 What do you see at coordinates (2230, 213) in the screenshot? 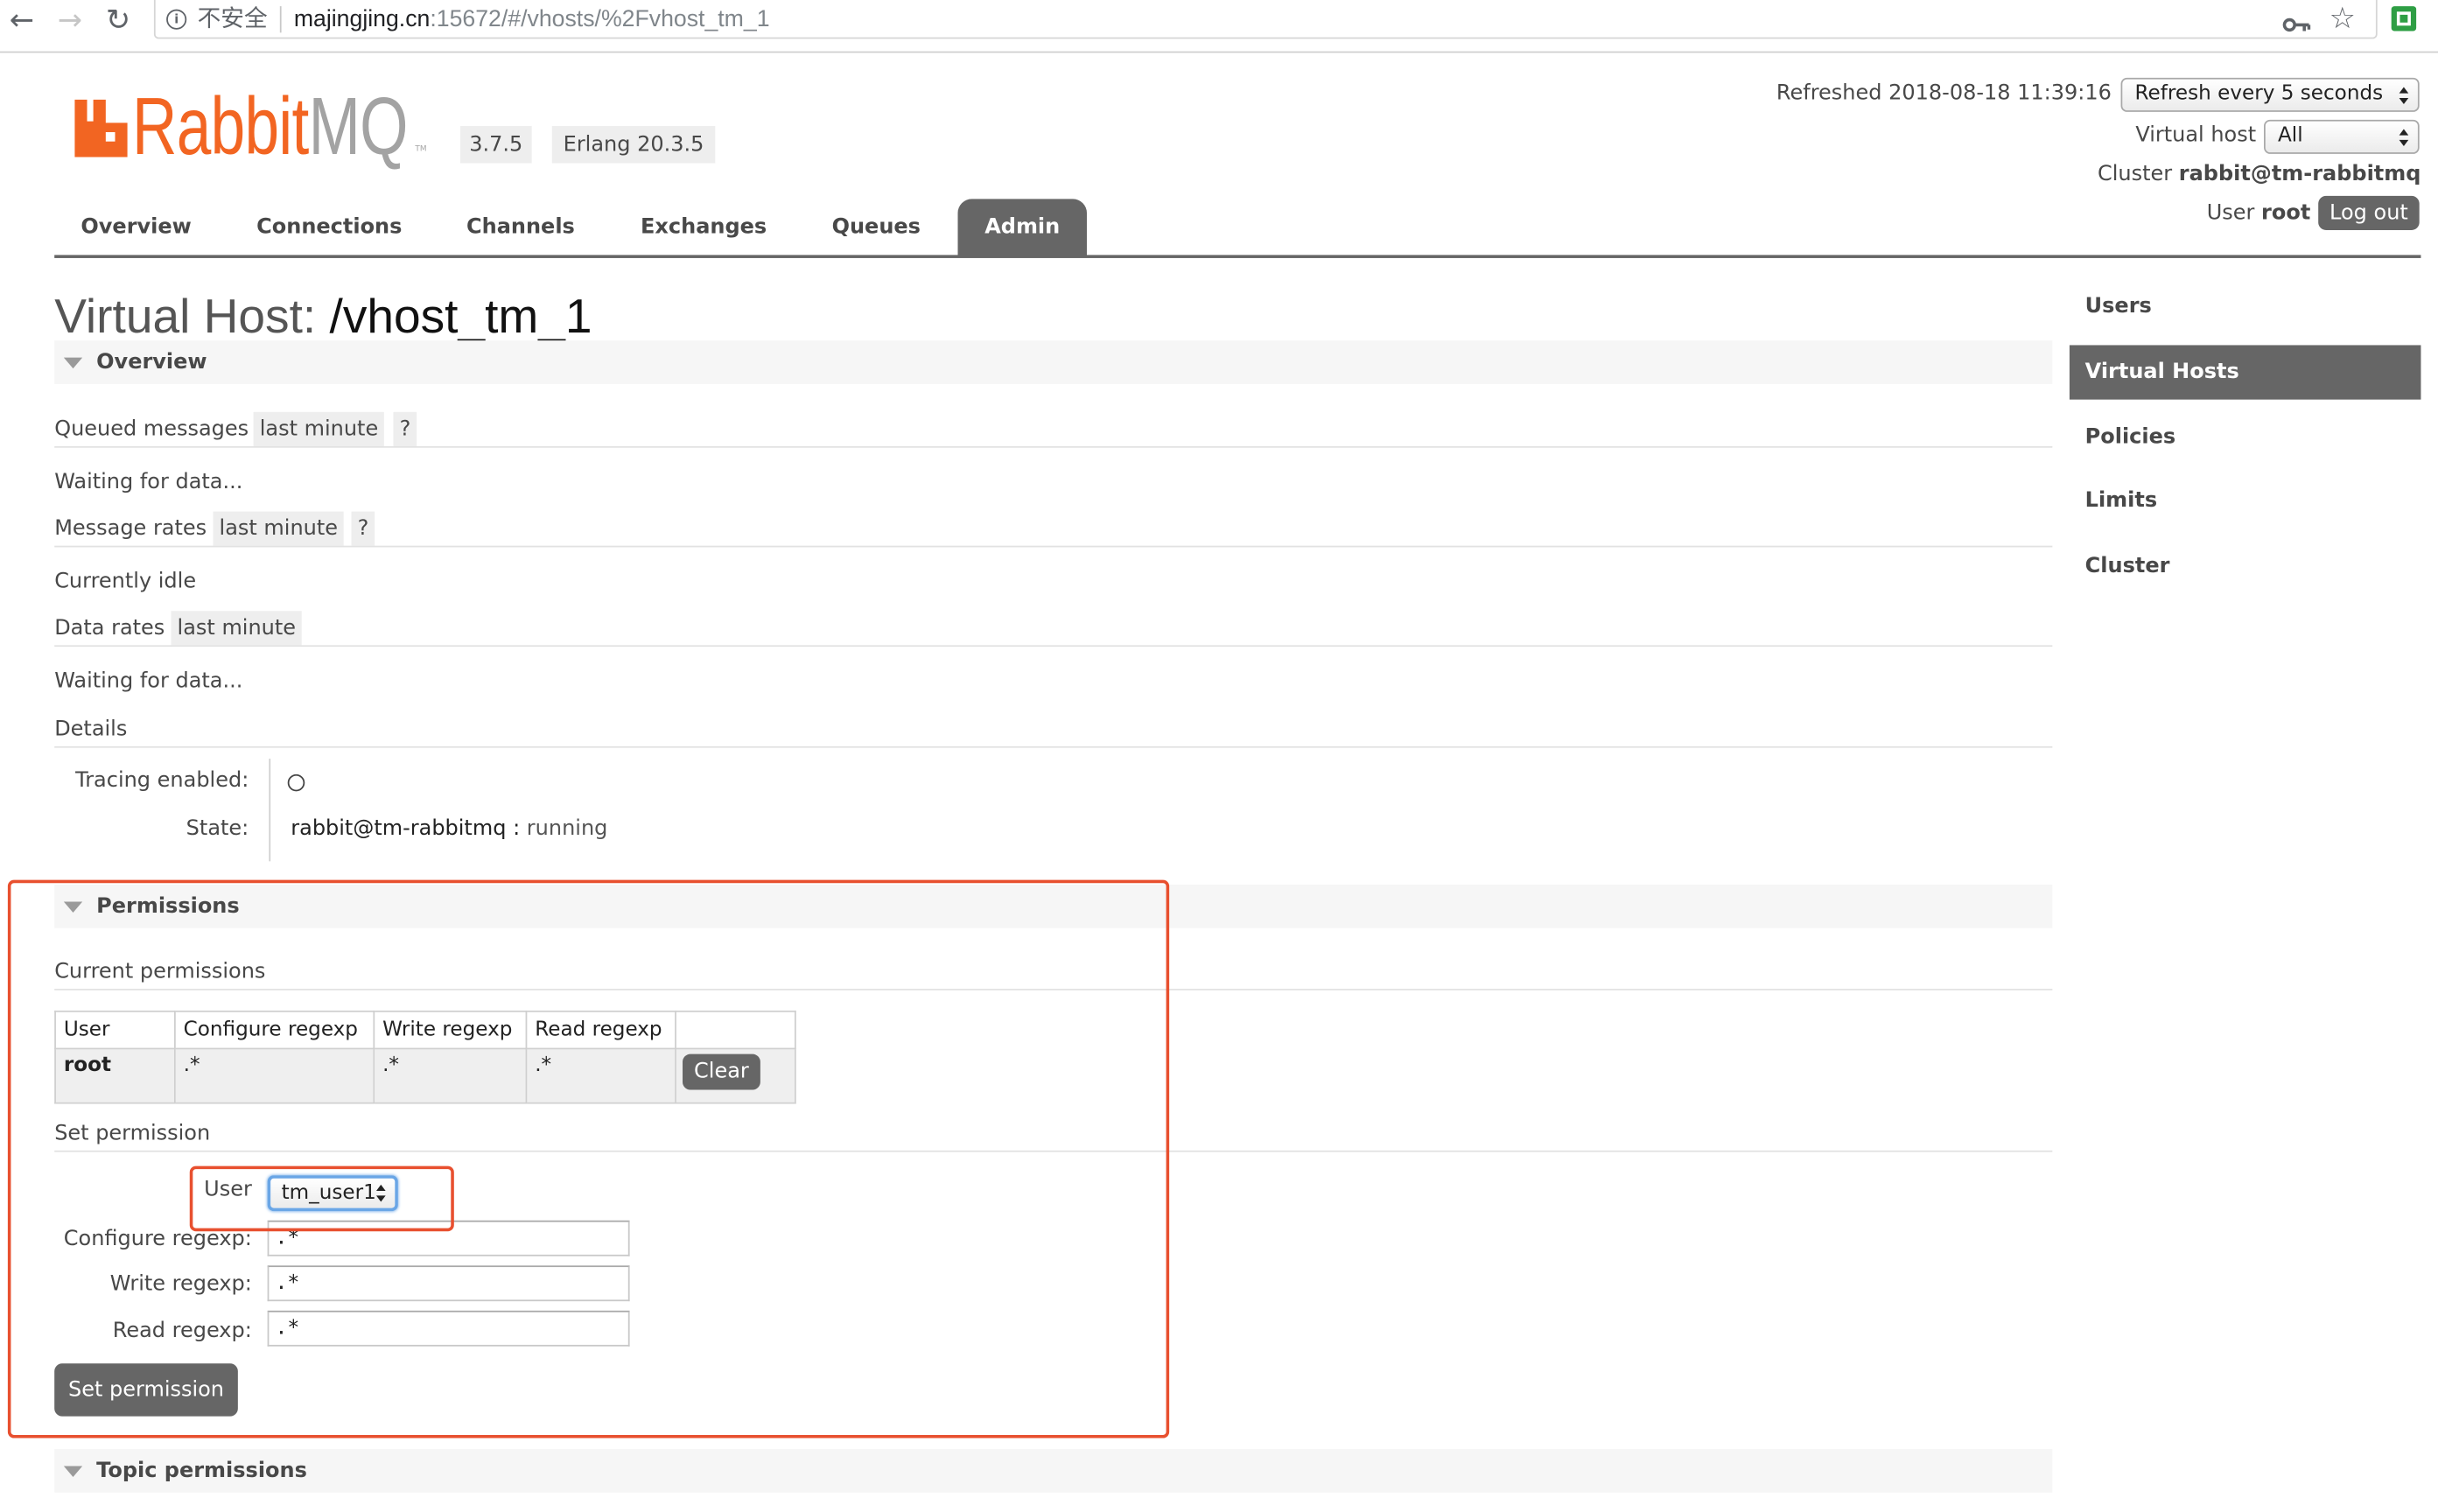
I see `user-label: User` at bounding box center [2230, 213].